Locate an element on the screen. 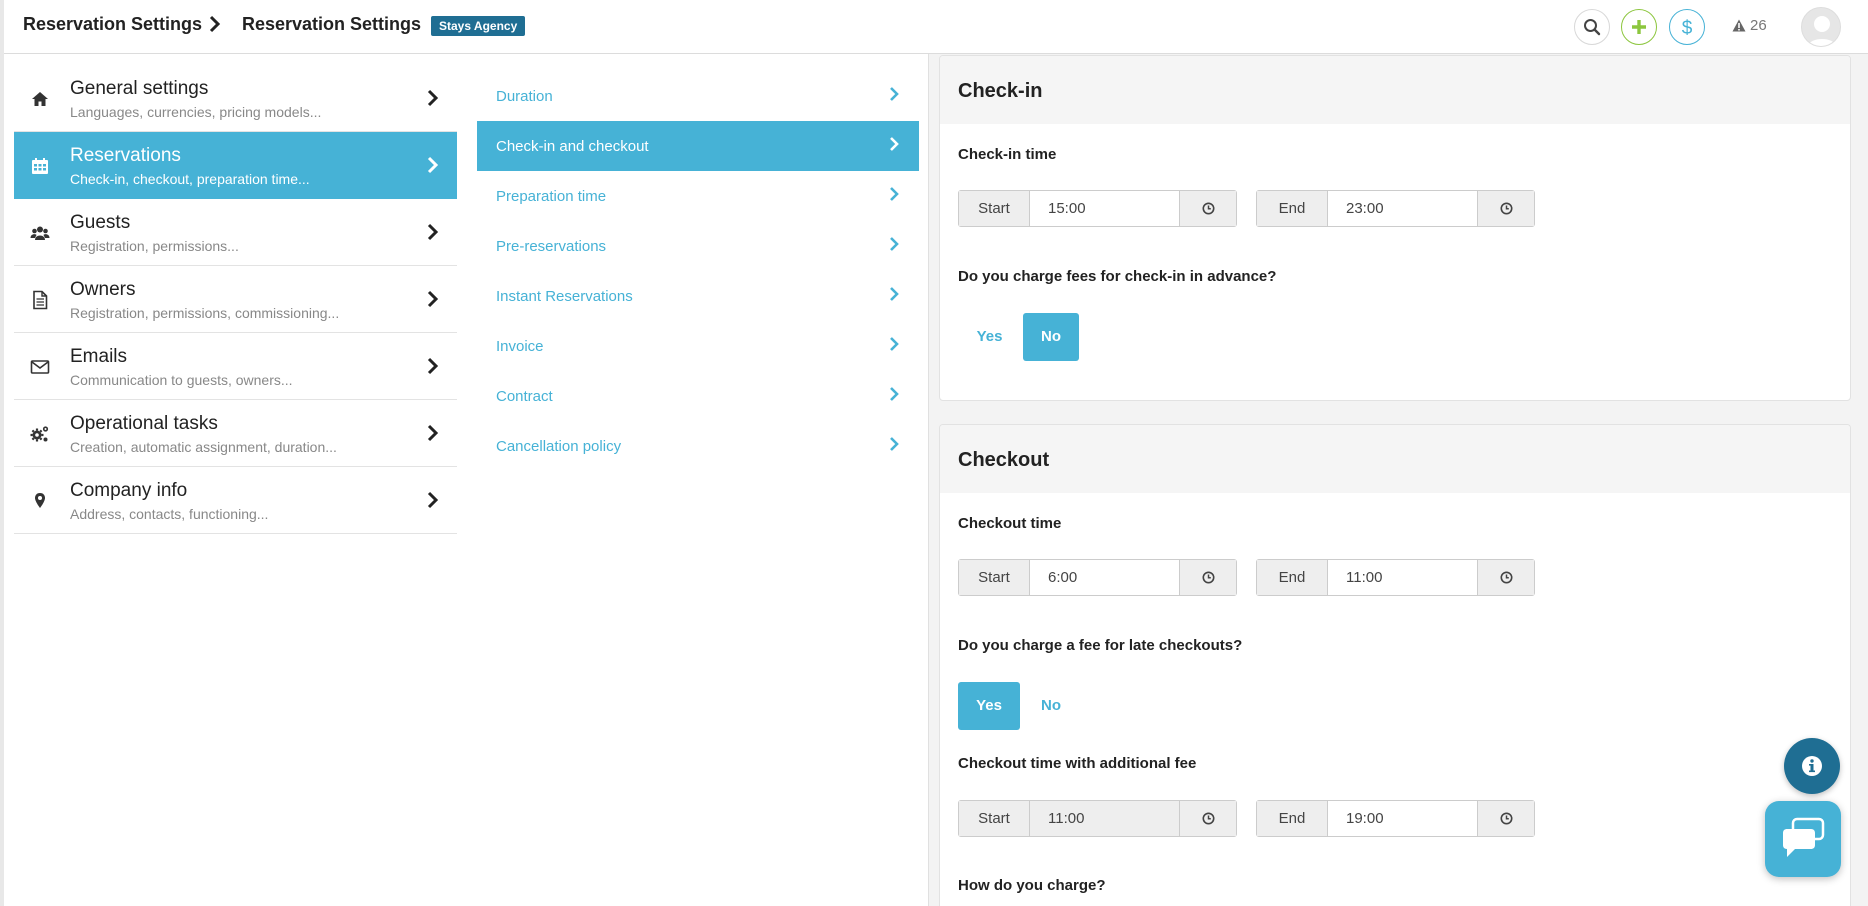 This screenshot has width=1868, height=906. chat-button is located at coordinates (1803, 839).